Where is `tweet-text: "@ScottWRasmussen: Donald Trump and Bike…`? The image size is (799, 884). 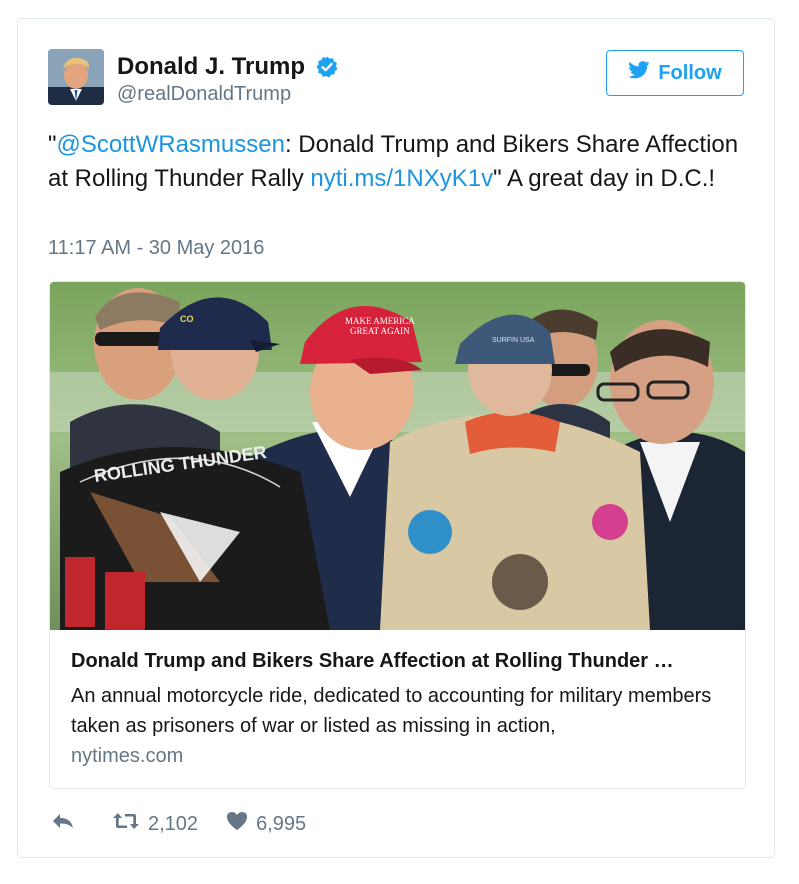
tweet-text: "@ScottWRasmussen: Donald Trump and Bike… is located at coordinates (400, 161).